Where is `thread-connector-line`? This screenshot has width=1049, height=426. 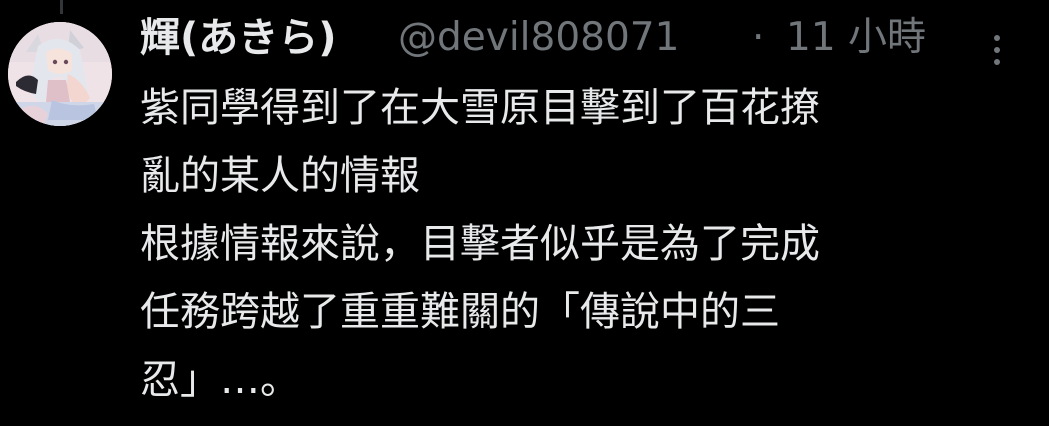
thread-connector-line is located at coordinates (61, 7).